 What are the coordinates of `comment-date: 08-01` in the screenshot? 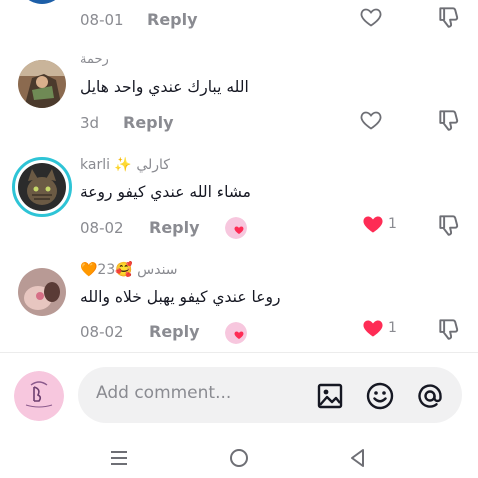 It's located at (102, 20).